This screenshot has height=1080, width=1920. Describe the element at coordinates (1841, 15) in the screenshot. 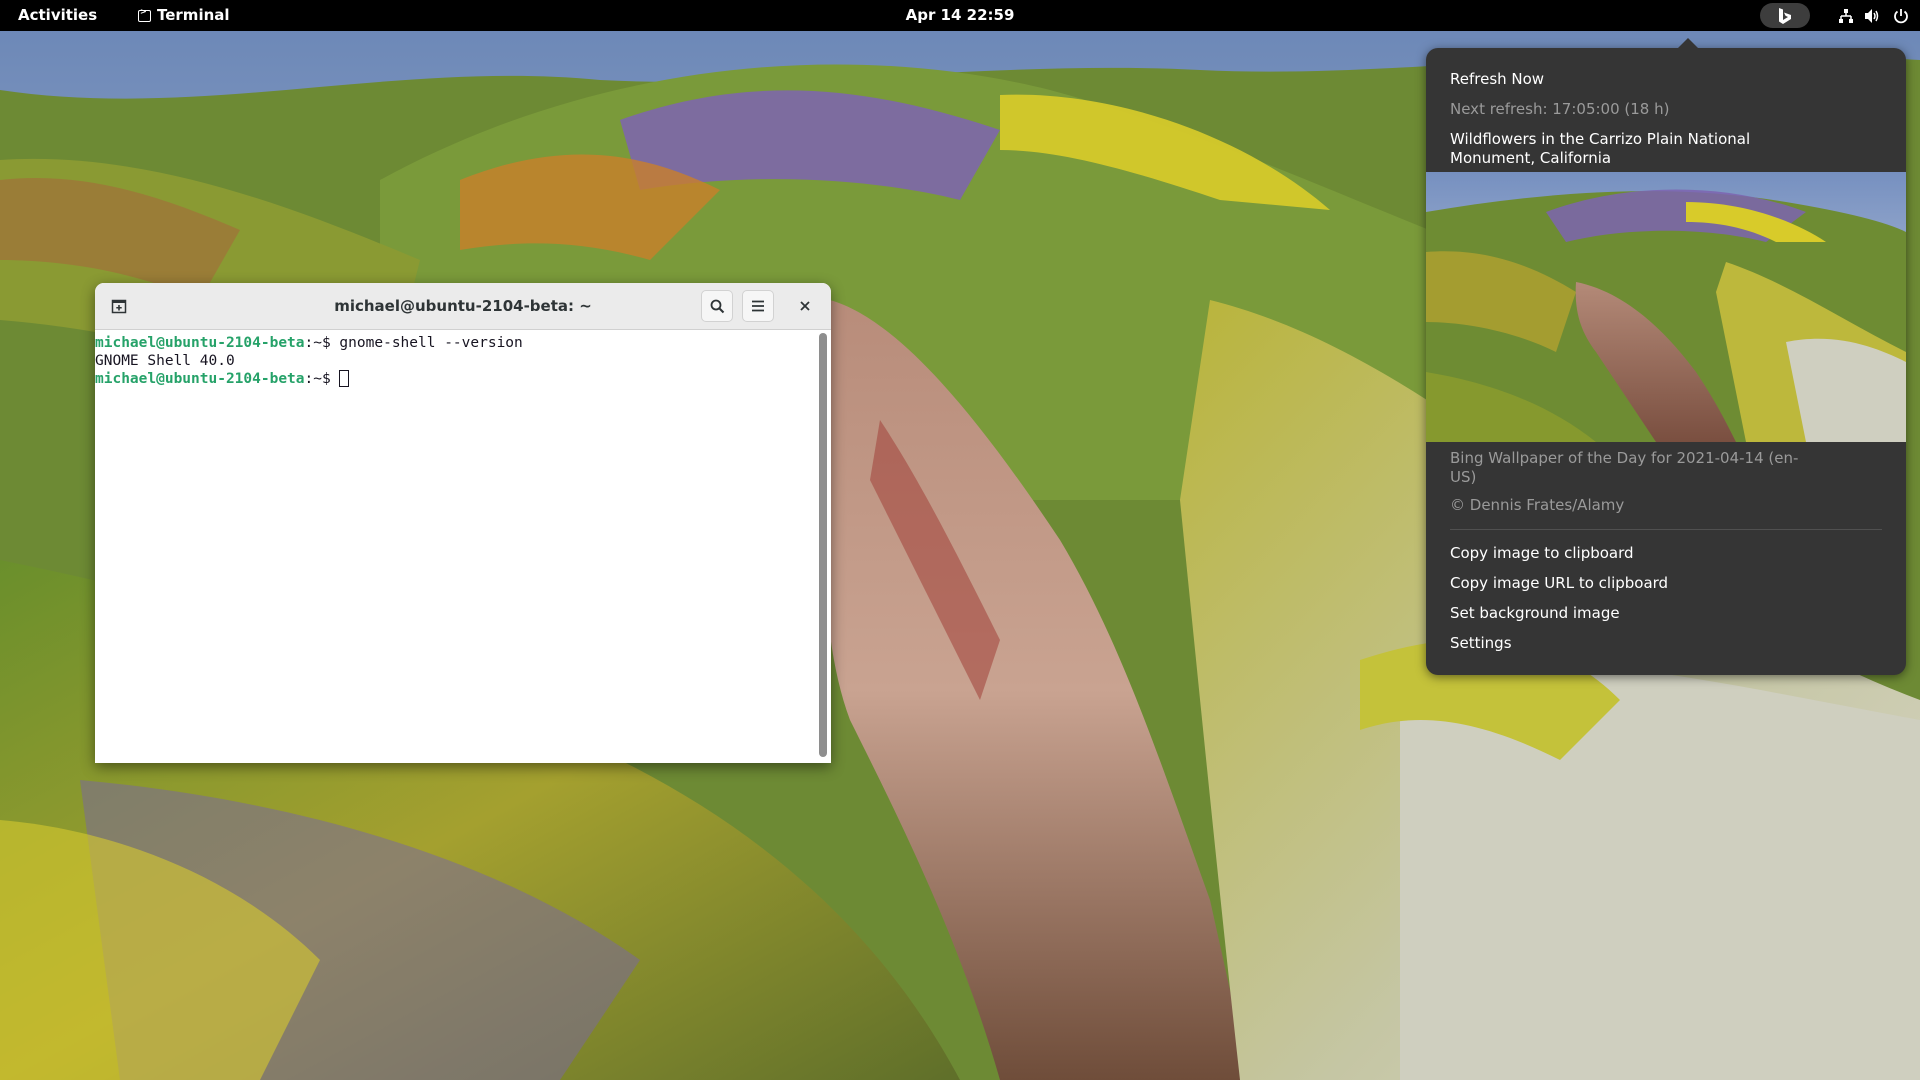

I see `network-wired-icon` at that location.